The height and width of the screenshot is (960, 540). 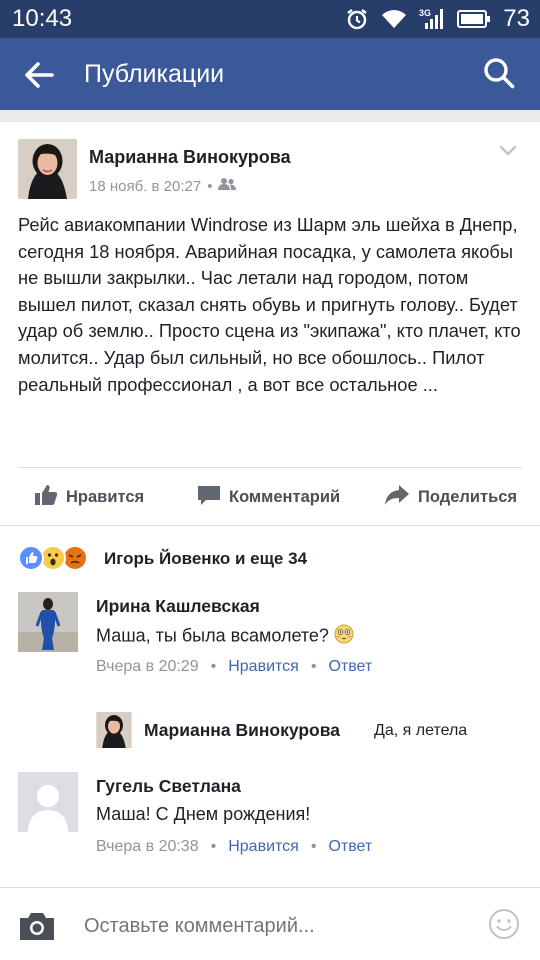 I want to click on search-icon, so click(x=499, y=73).